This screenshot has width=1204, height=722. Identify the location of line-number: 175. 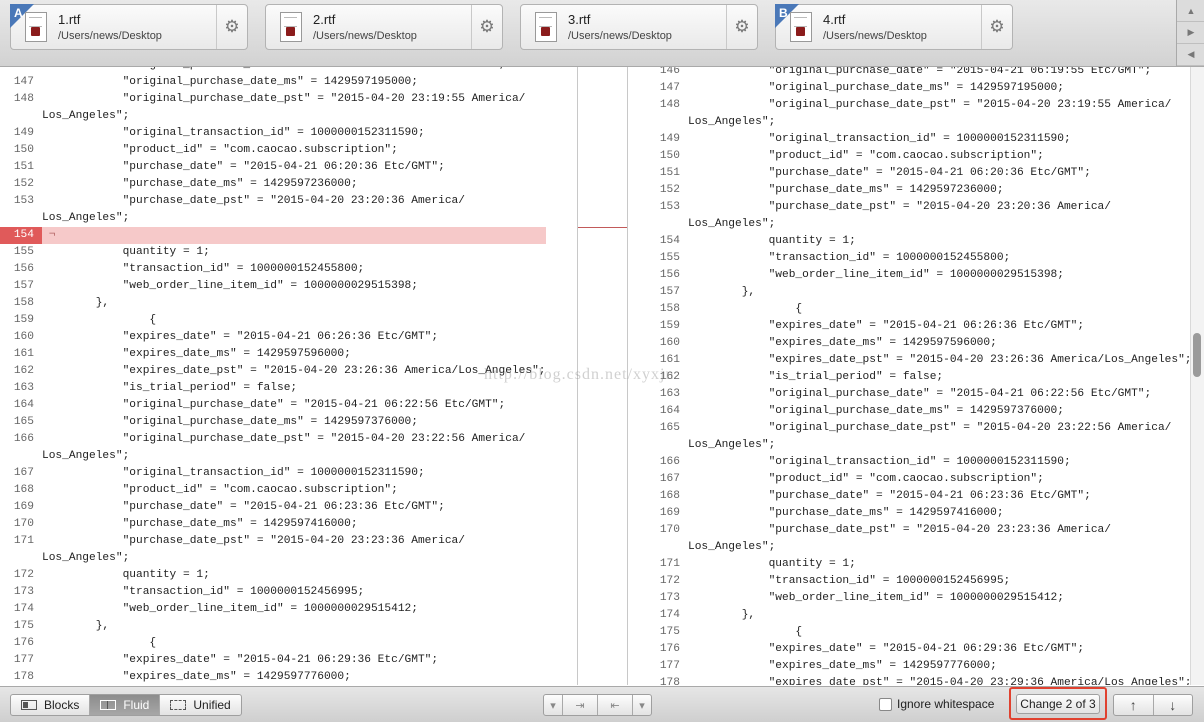
(669, 632).